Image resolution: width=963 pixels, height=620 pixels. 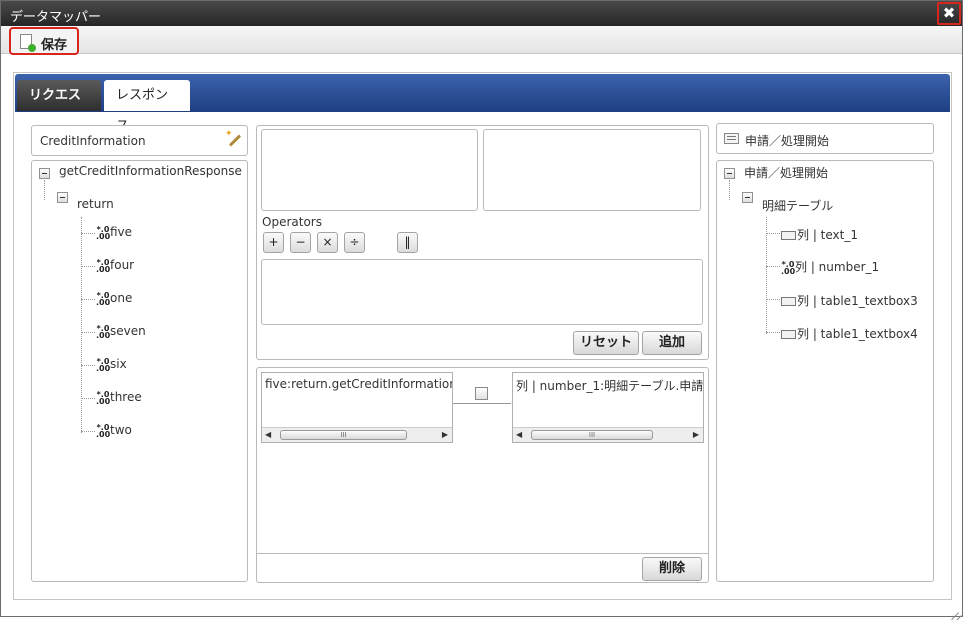 What do you see at coordinates (150, 171) in the screenshot?
I see `tree-node-root: getCreditInformationResponse` at bounding box center [150, 171].